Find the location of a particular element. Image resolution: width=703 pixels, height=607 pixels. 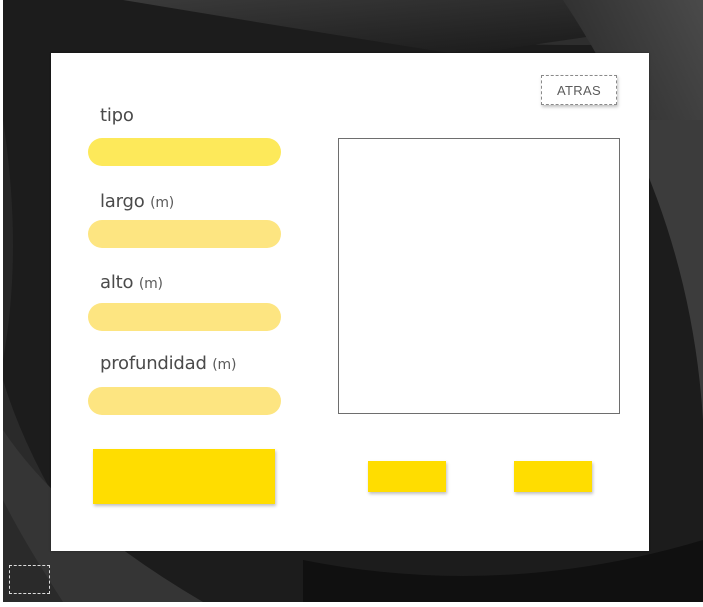

tipo-label-text: tipo is located at coordinates (117, 115).